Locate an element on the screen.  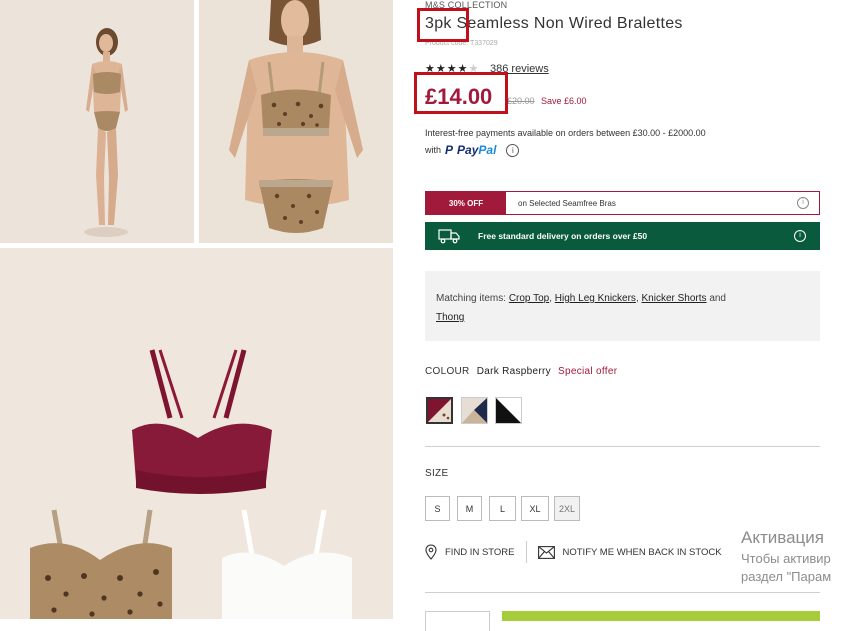
colour-row: COLOUR Dark Raspberry Special offer is located at coordinates (521, 371).